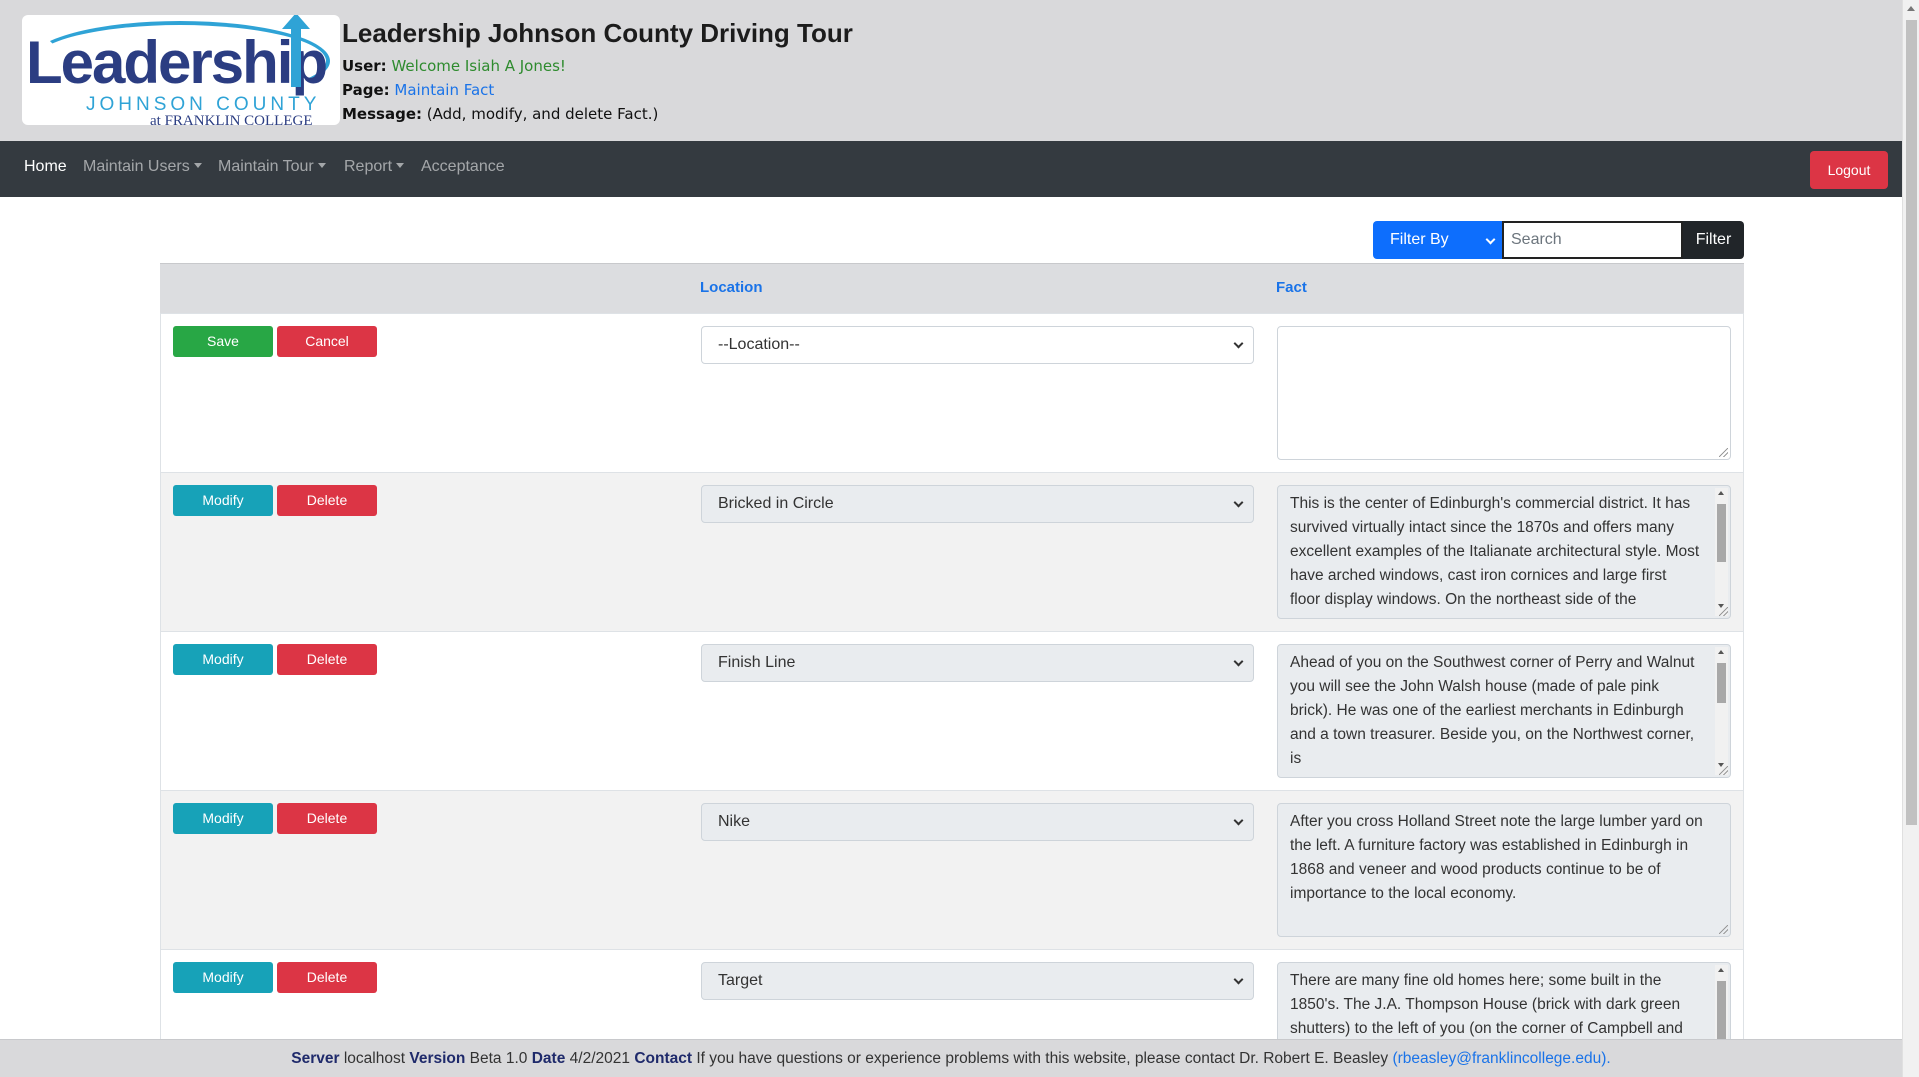 This screenshot has width=1919, height=1077. What do you see at coordinates (952, 392) in the screenshot?
I see `table-row-new: Save Cancel --Location--` at bounding box center [952, 392].